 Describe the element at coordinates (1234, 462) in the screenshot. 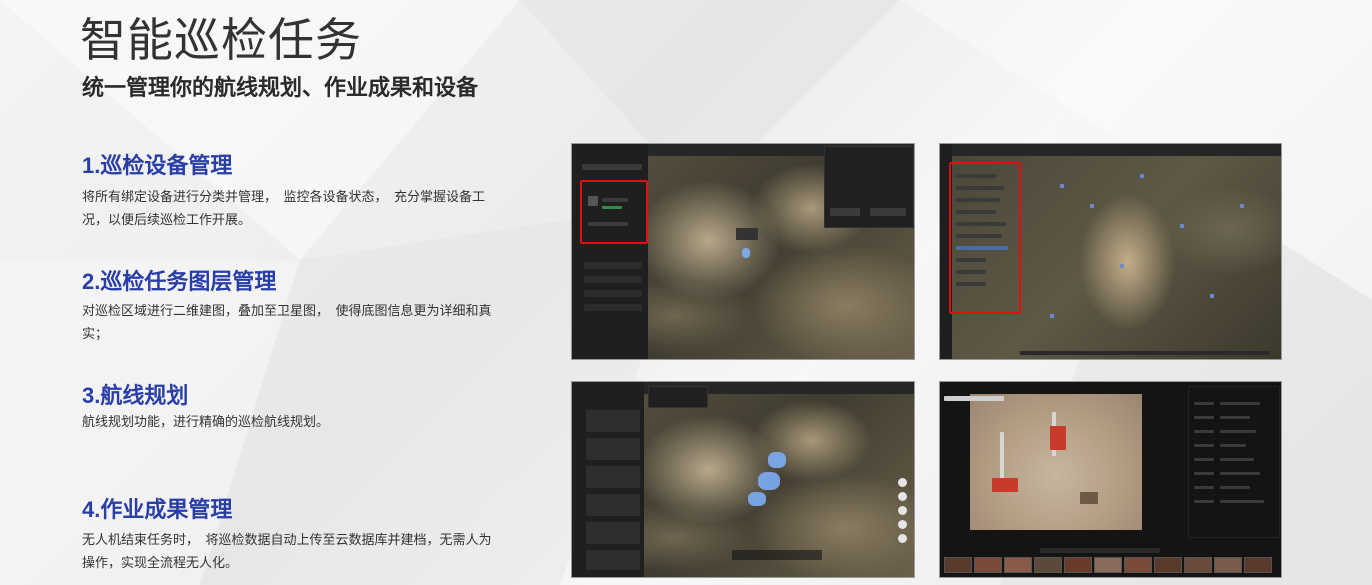

I see `result-detail-panel` at that location.